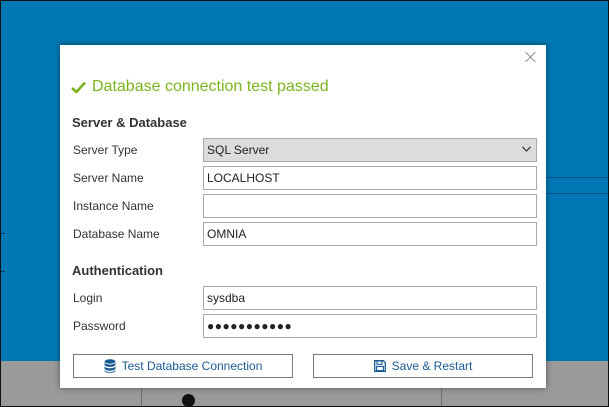 The height and width of the screenshot is (407, 609). Describe the element at coordinates (78, 87) in the screenshot. I see `check-icon` at that location.